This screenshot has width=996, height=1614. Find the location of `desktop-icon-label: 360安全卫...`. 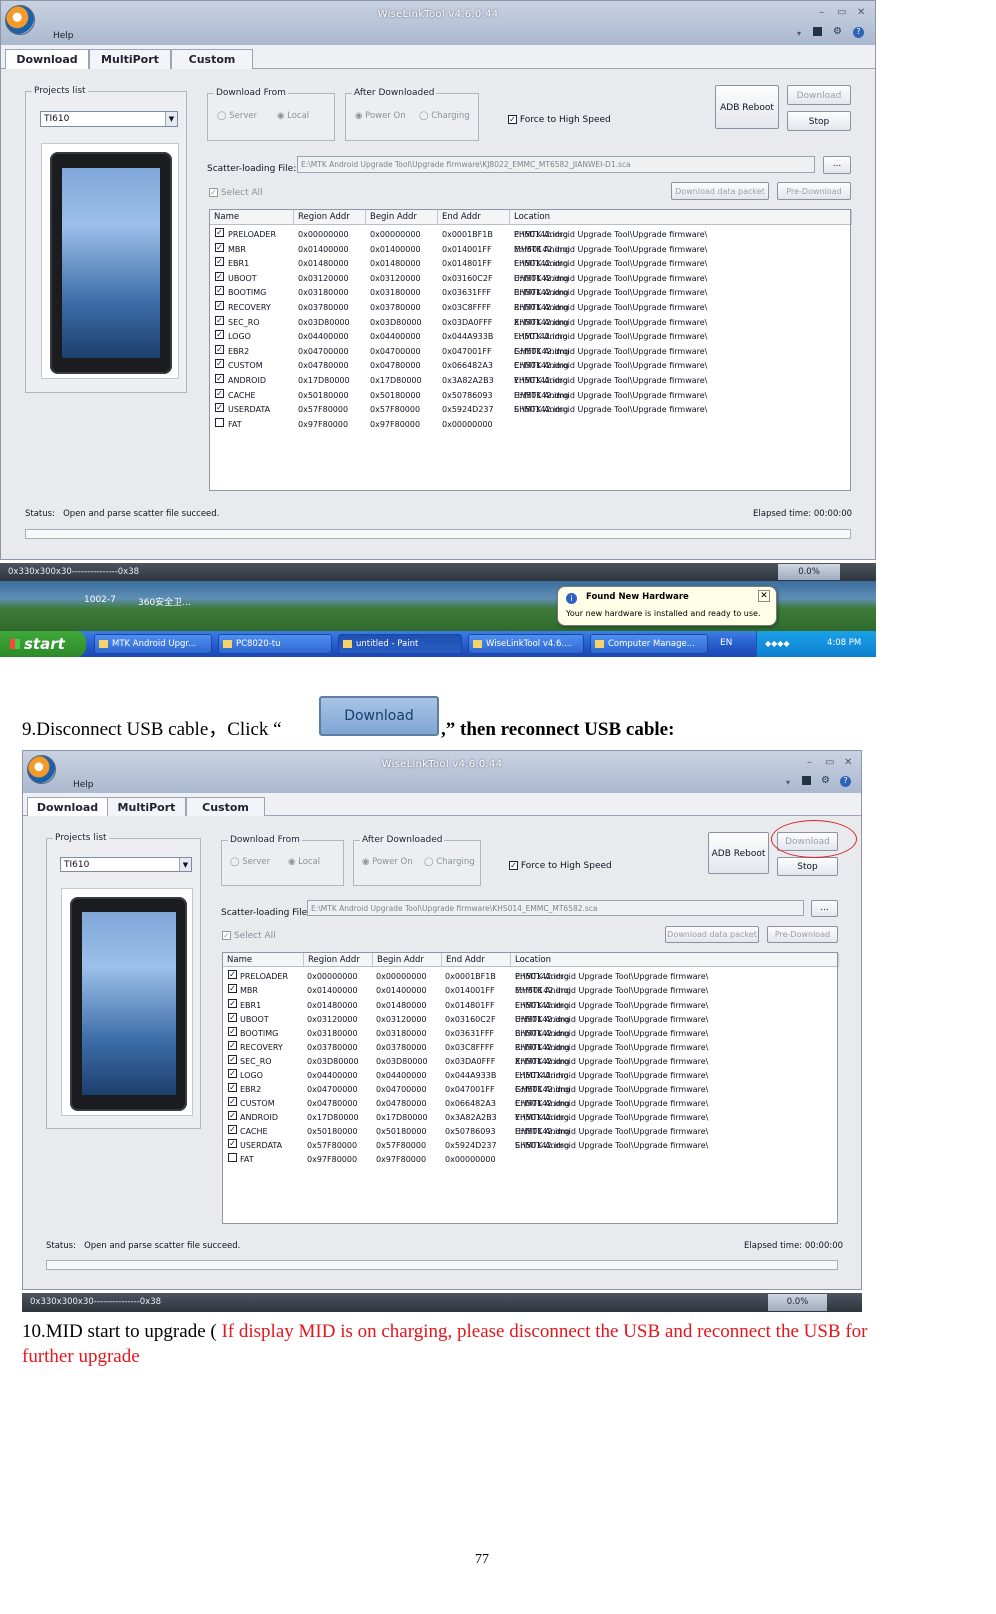

desktop-icon-label: 360安全卫... is located at coordinates (164, 601).